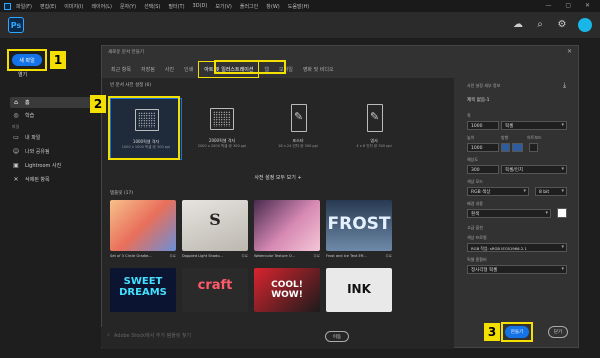 The image size is (600, 358). I want to click on sidebar-item-my-files: ▭ 내 파일, so click(52, 137).